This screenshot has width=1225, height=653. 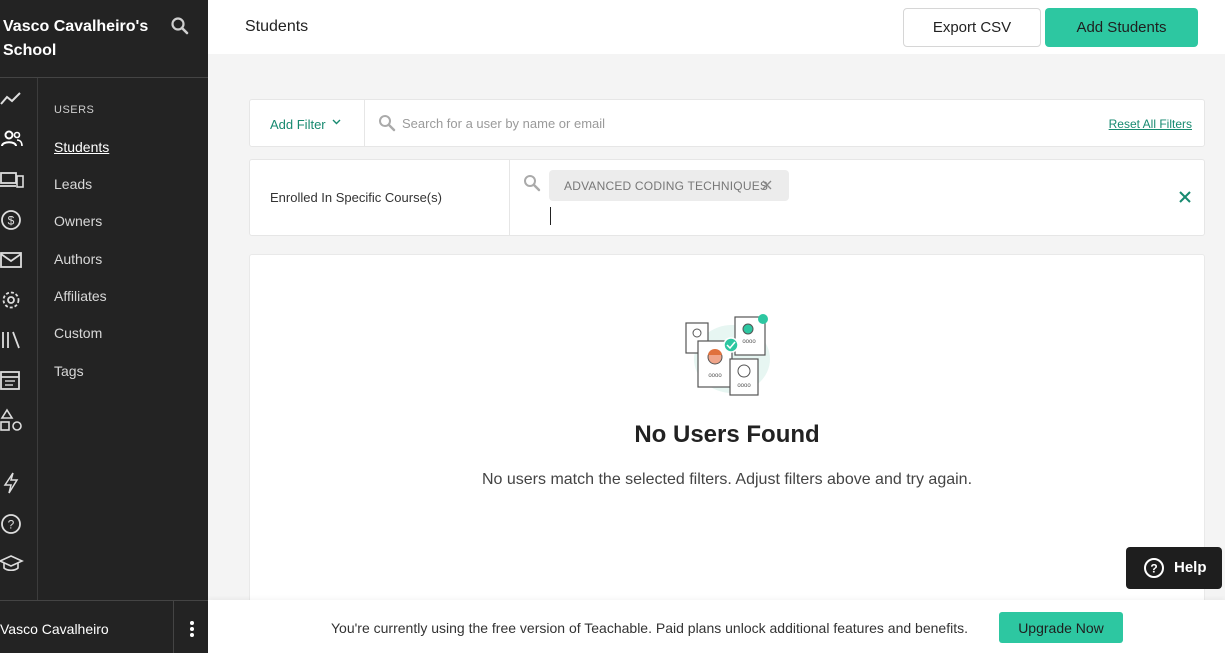 I want to click on user-footer: Vasco Cavalheiro, so click(x=104, y=626).